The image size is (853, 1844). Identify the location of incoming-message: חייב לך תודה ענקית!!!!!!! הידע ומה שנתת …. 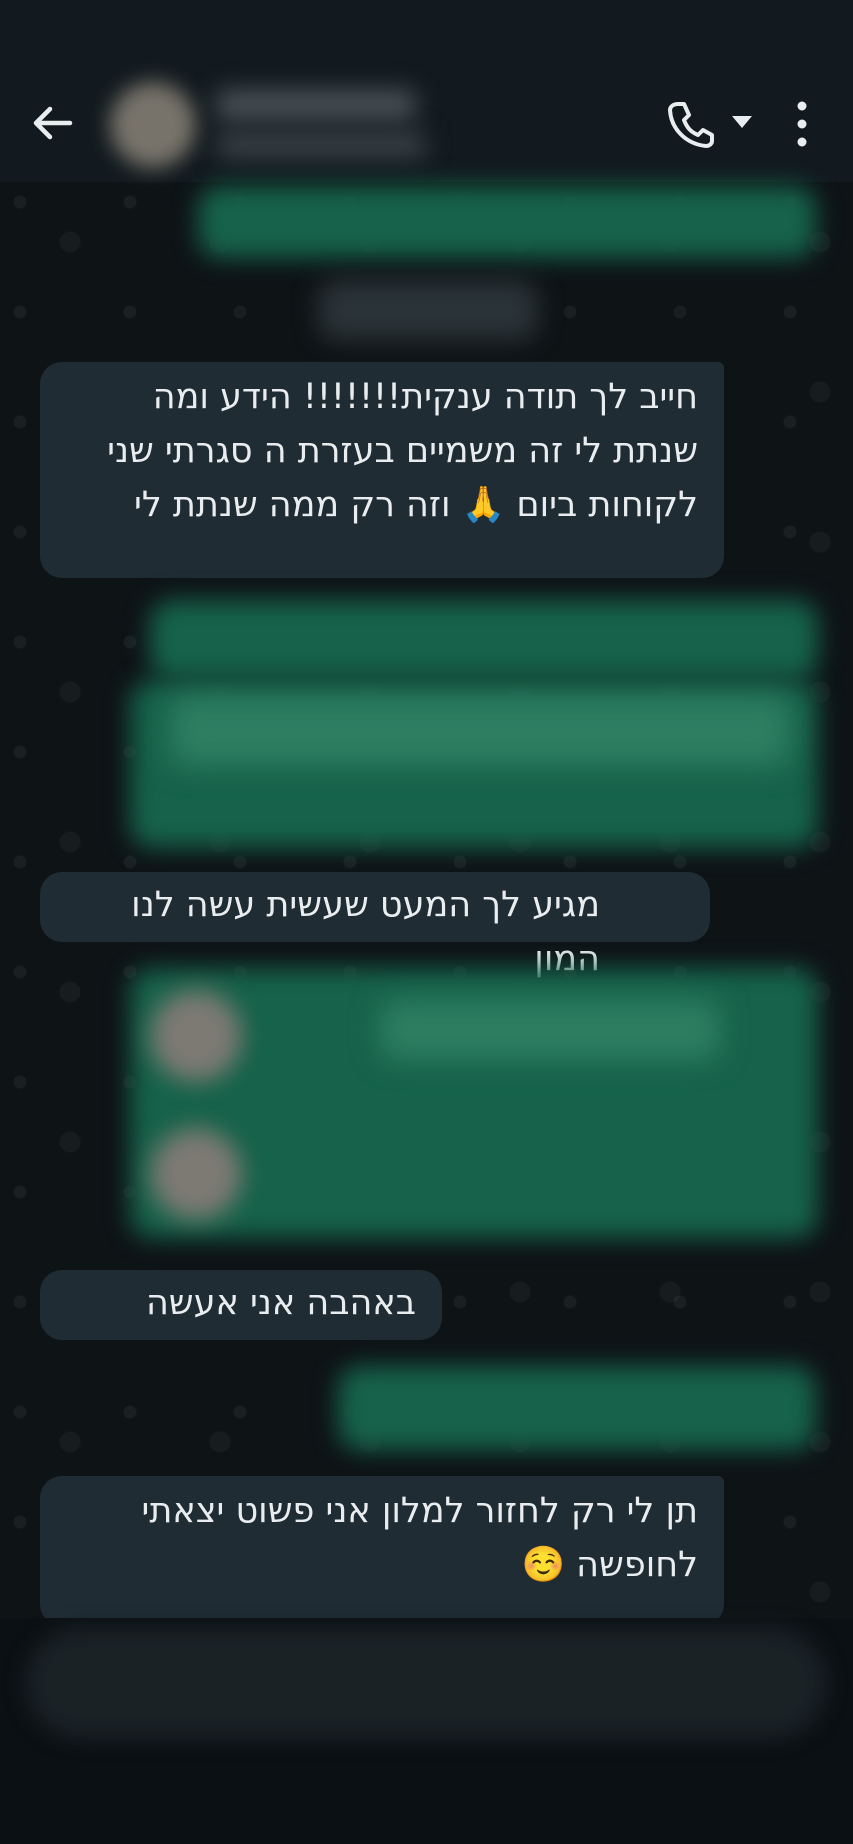
(382, 470).